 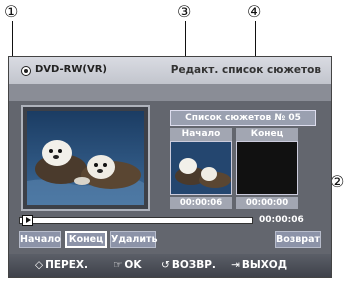 I want to click on navigation-bar: ◇ ПЕРЕХ. ☞ OK ↺ ВОЗВР. ⇥ ВЫХОД, so click(x=170, y=265).